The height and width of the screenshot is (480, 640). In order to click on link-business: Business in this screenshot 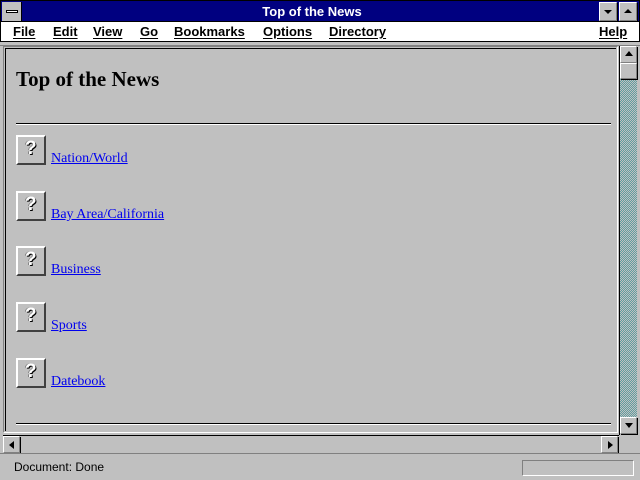, I will do `click(76, 270)`.